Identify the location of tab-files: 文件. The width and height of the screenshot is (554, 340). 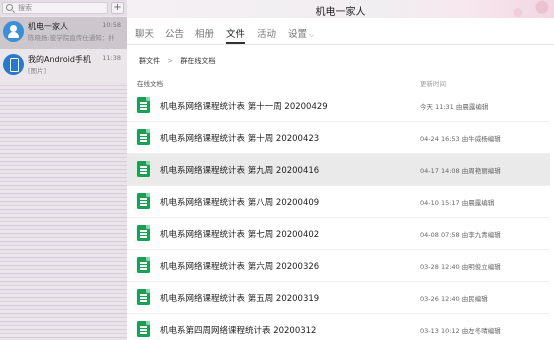
(236, 35).